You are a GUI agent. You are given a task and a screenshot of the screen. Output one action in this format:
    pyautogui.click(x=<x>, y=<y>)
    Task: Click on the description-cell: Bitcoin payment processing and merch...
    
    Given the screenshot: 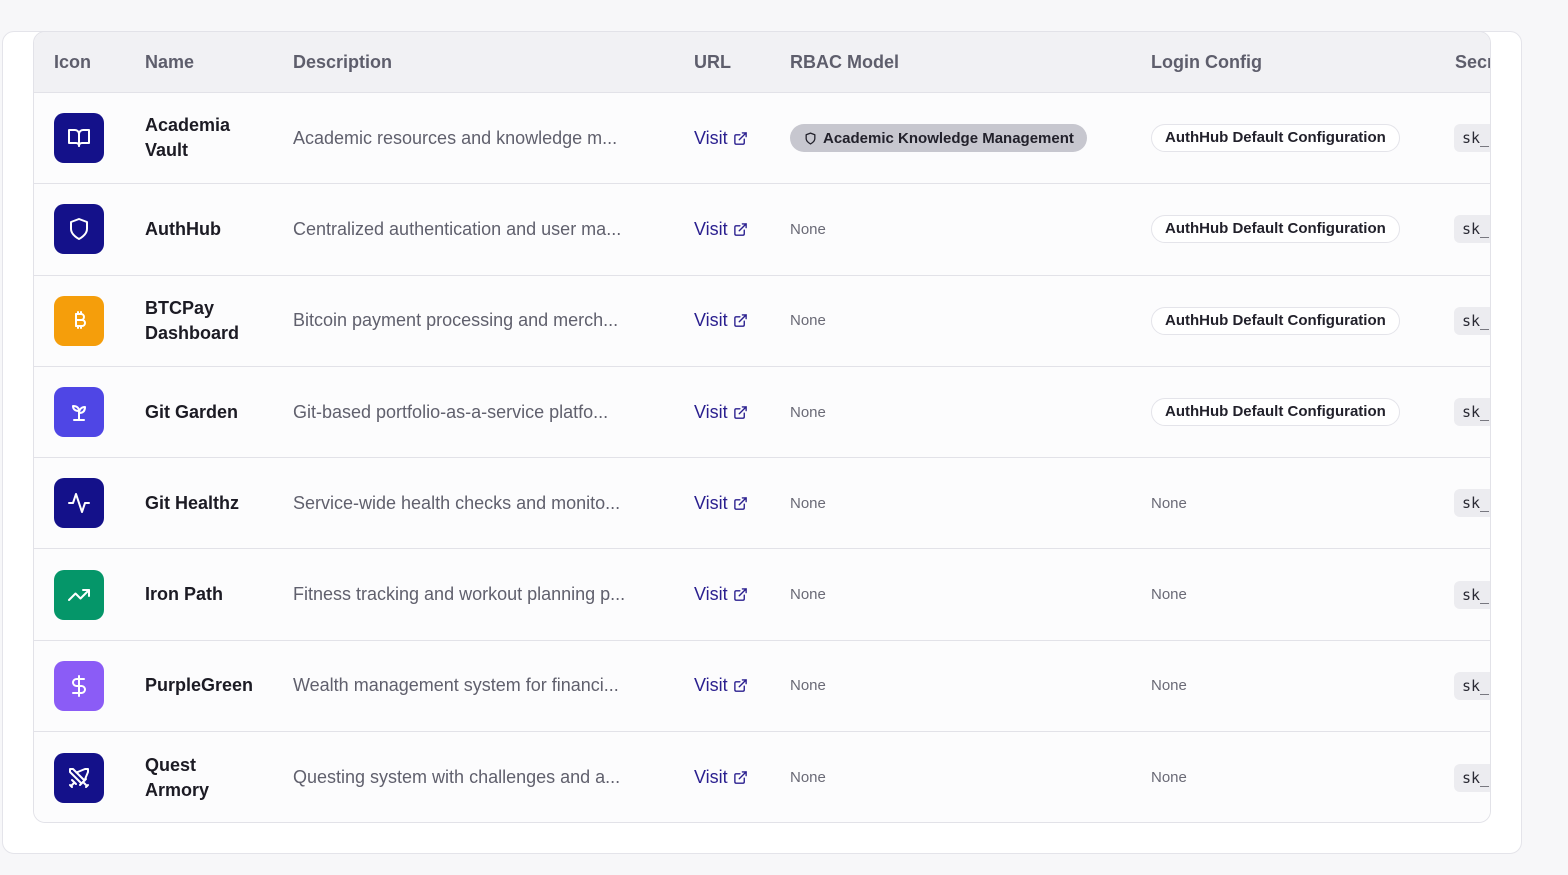 What is the action you would take?
    pyautogui.click(x=455, y=321)
    